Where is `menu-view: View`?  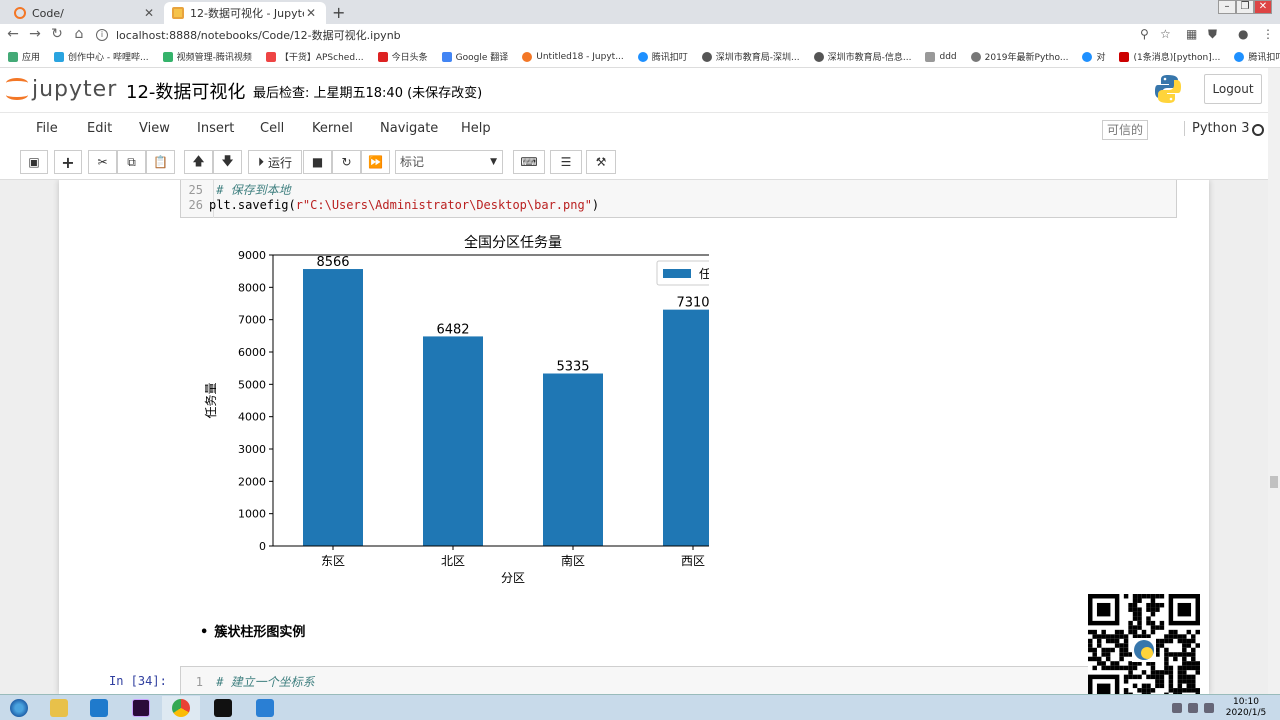
menu-view: View is located at coordinates (154, 128).